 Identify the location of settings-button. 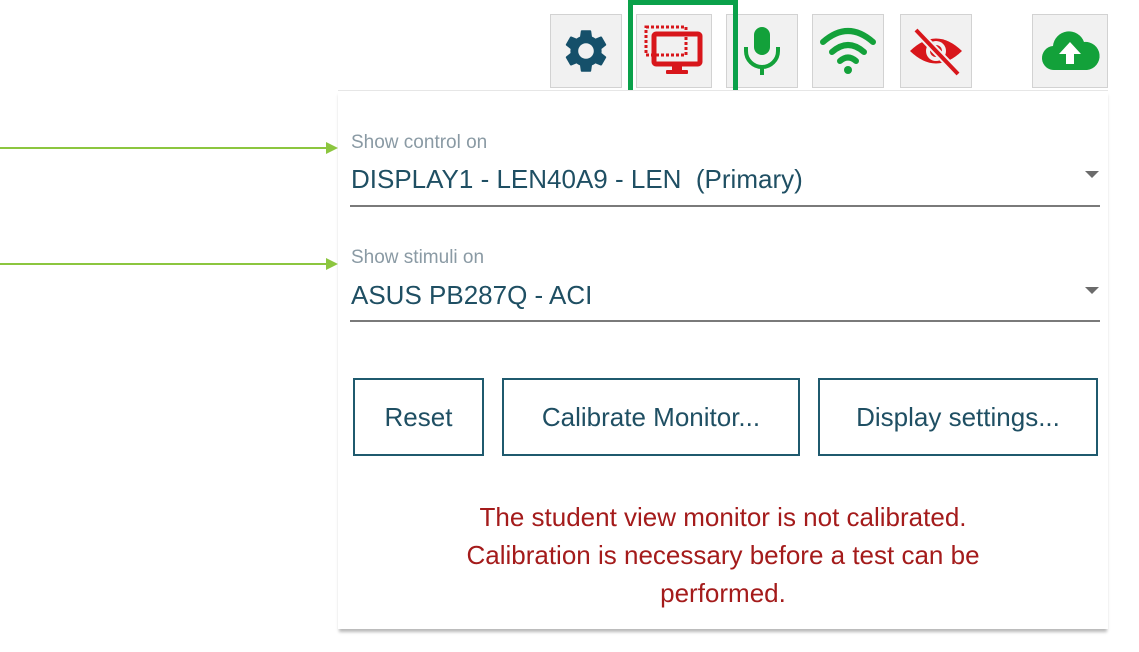
(586, 51).